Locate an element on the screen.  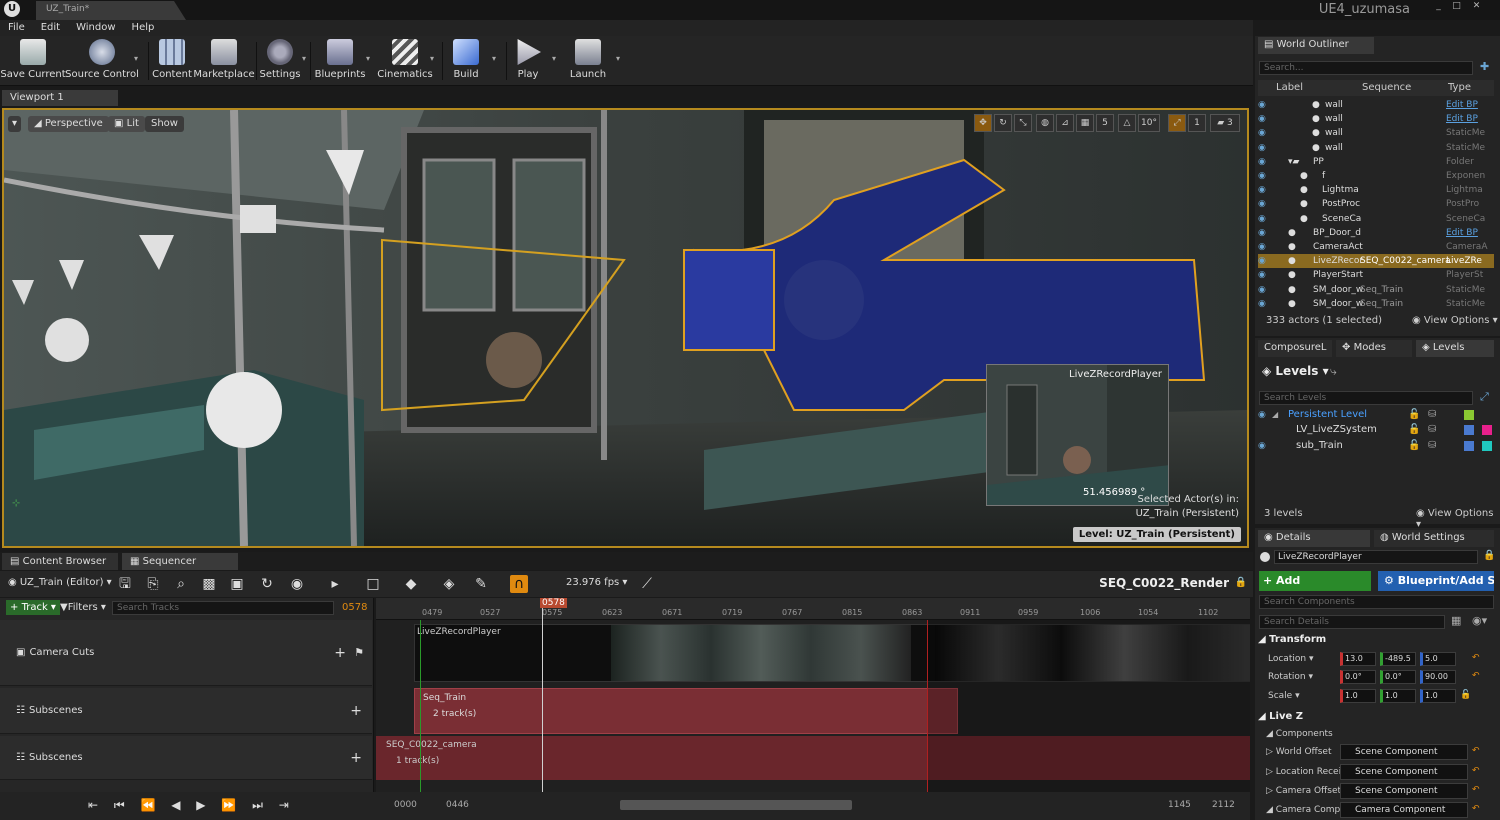
snap-magnet-icon: ∩ is located at coordinates (519, 584).